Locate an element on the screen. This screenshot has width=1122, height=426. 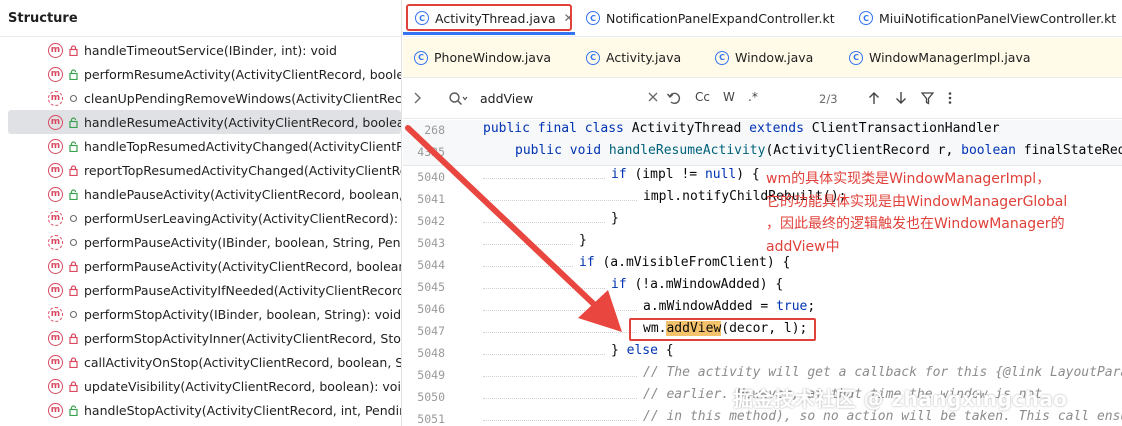
clear-search-icon is located at coordinates (653, 98).